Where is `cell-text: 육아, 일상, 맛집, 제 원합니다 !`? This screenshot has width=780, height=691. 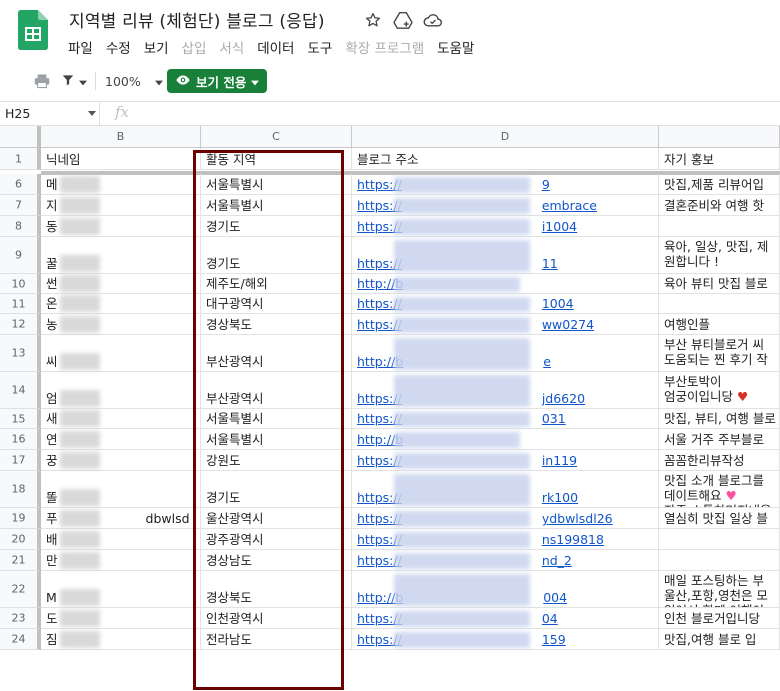 cell-text: 육아, 일상, 맛집, 제 원합니다 ! is located at coordinates (716, 254).